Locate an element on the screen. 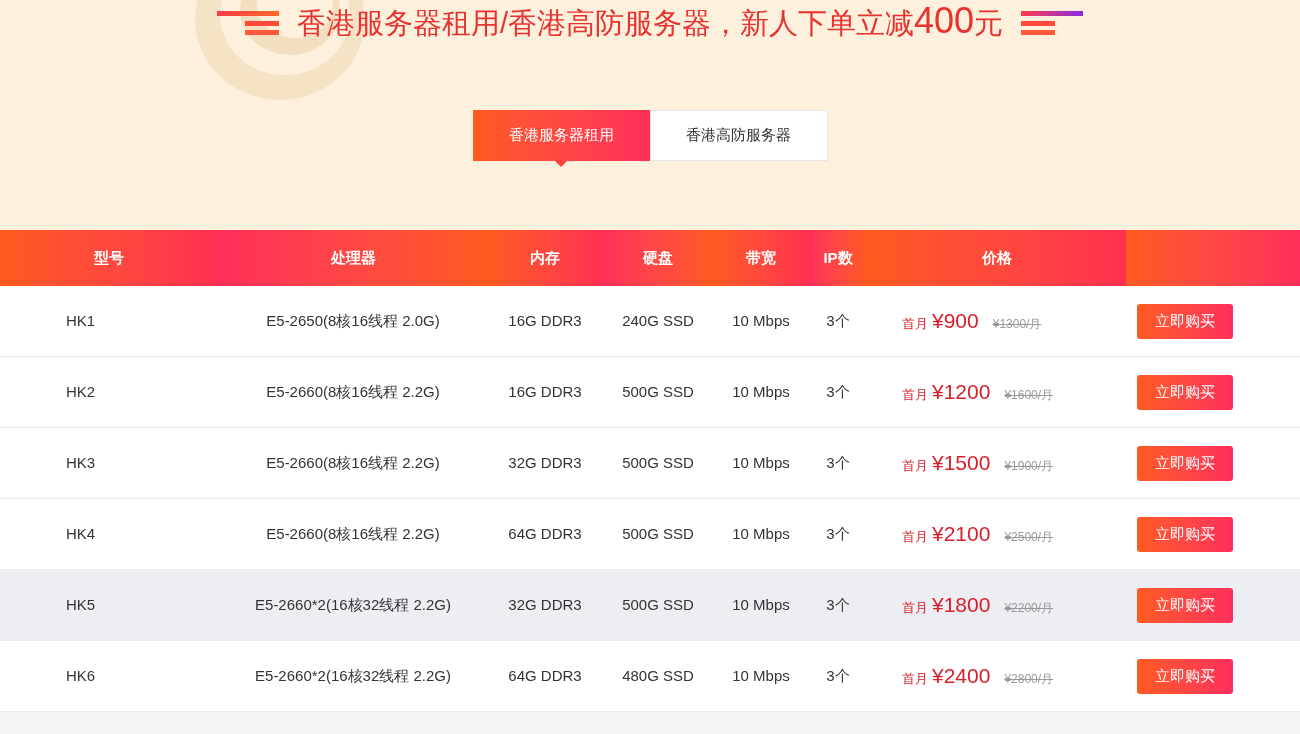 The image size is (1300, 734). tab: 香港高防服务器 is located at coordinates (738, 135).